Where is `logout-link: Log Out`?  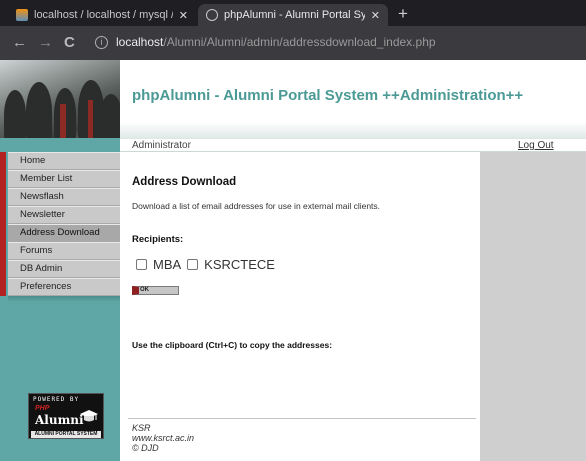 logout-link: Log Out is located at coordinates (536, 145).